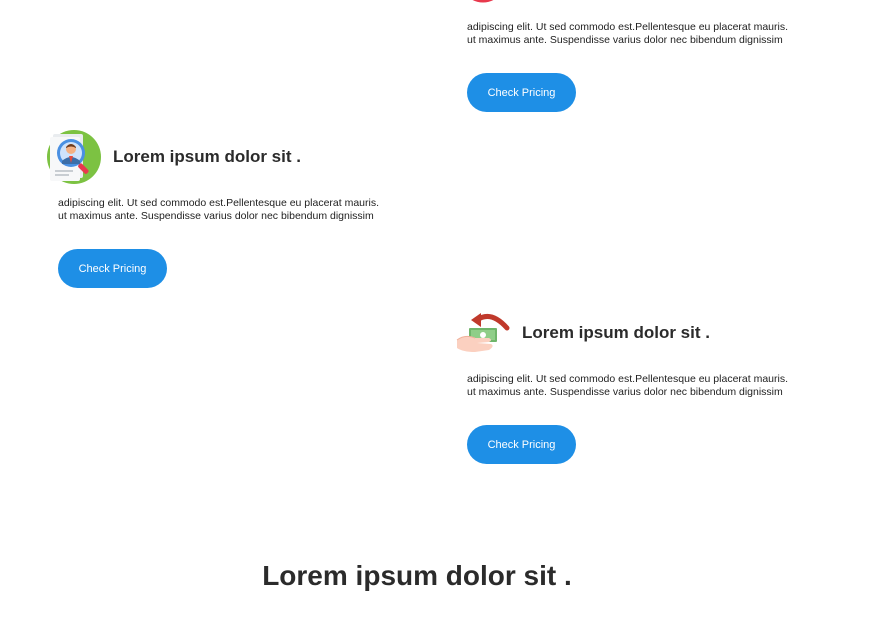 The image size is (877, 617). Describe the element at coordinates (417, 575) in the screenshot. I see `section-heading: Lorem ipsum dolor sit .` at that location.